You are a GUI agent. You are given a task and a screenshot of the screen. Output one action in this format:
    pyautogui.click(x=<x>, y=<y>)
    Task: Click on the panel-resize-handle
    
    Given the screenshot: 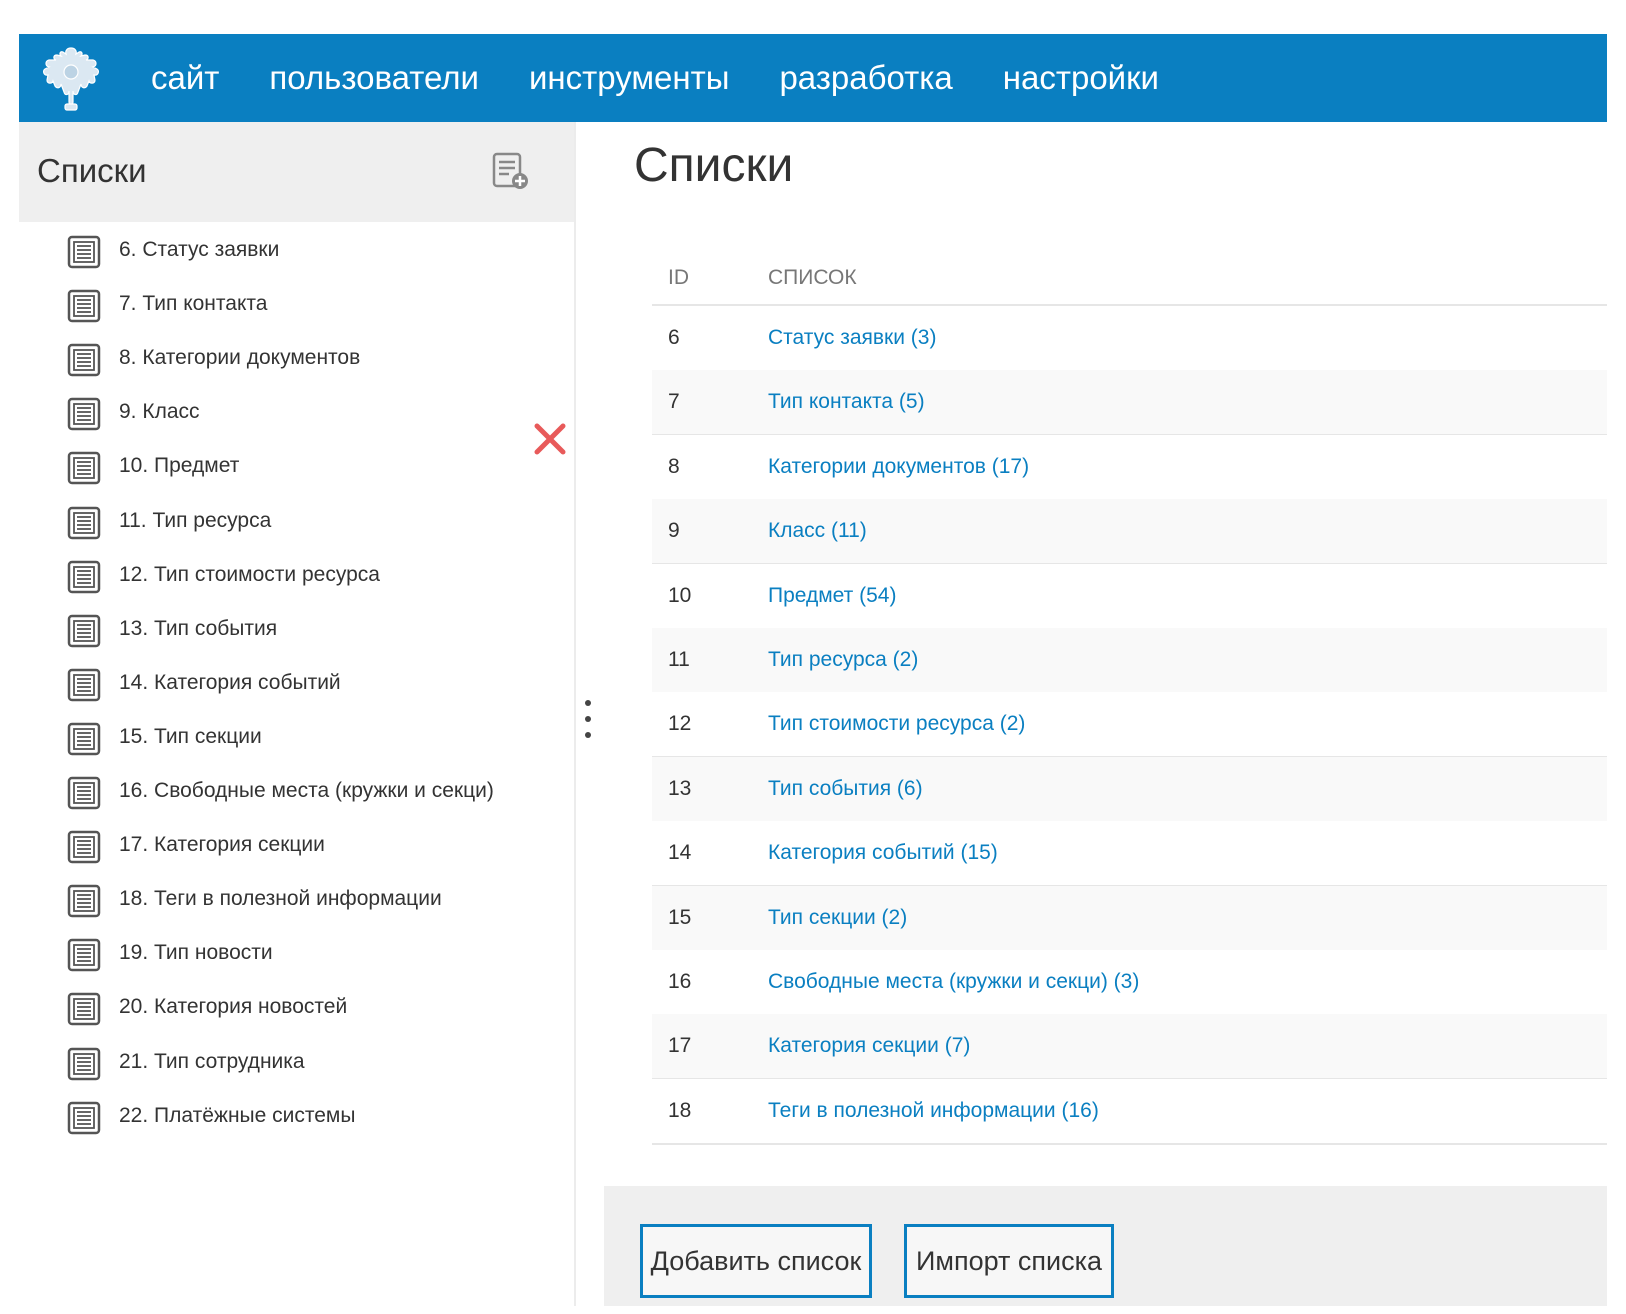 What is the action you would take?
    pyautogui.click(x=588, y=726)
    